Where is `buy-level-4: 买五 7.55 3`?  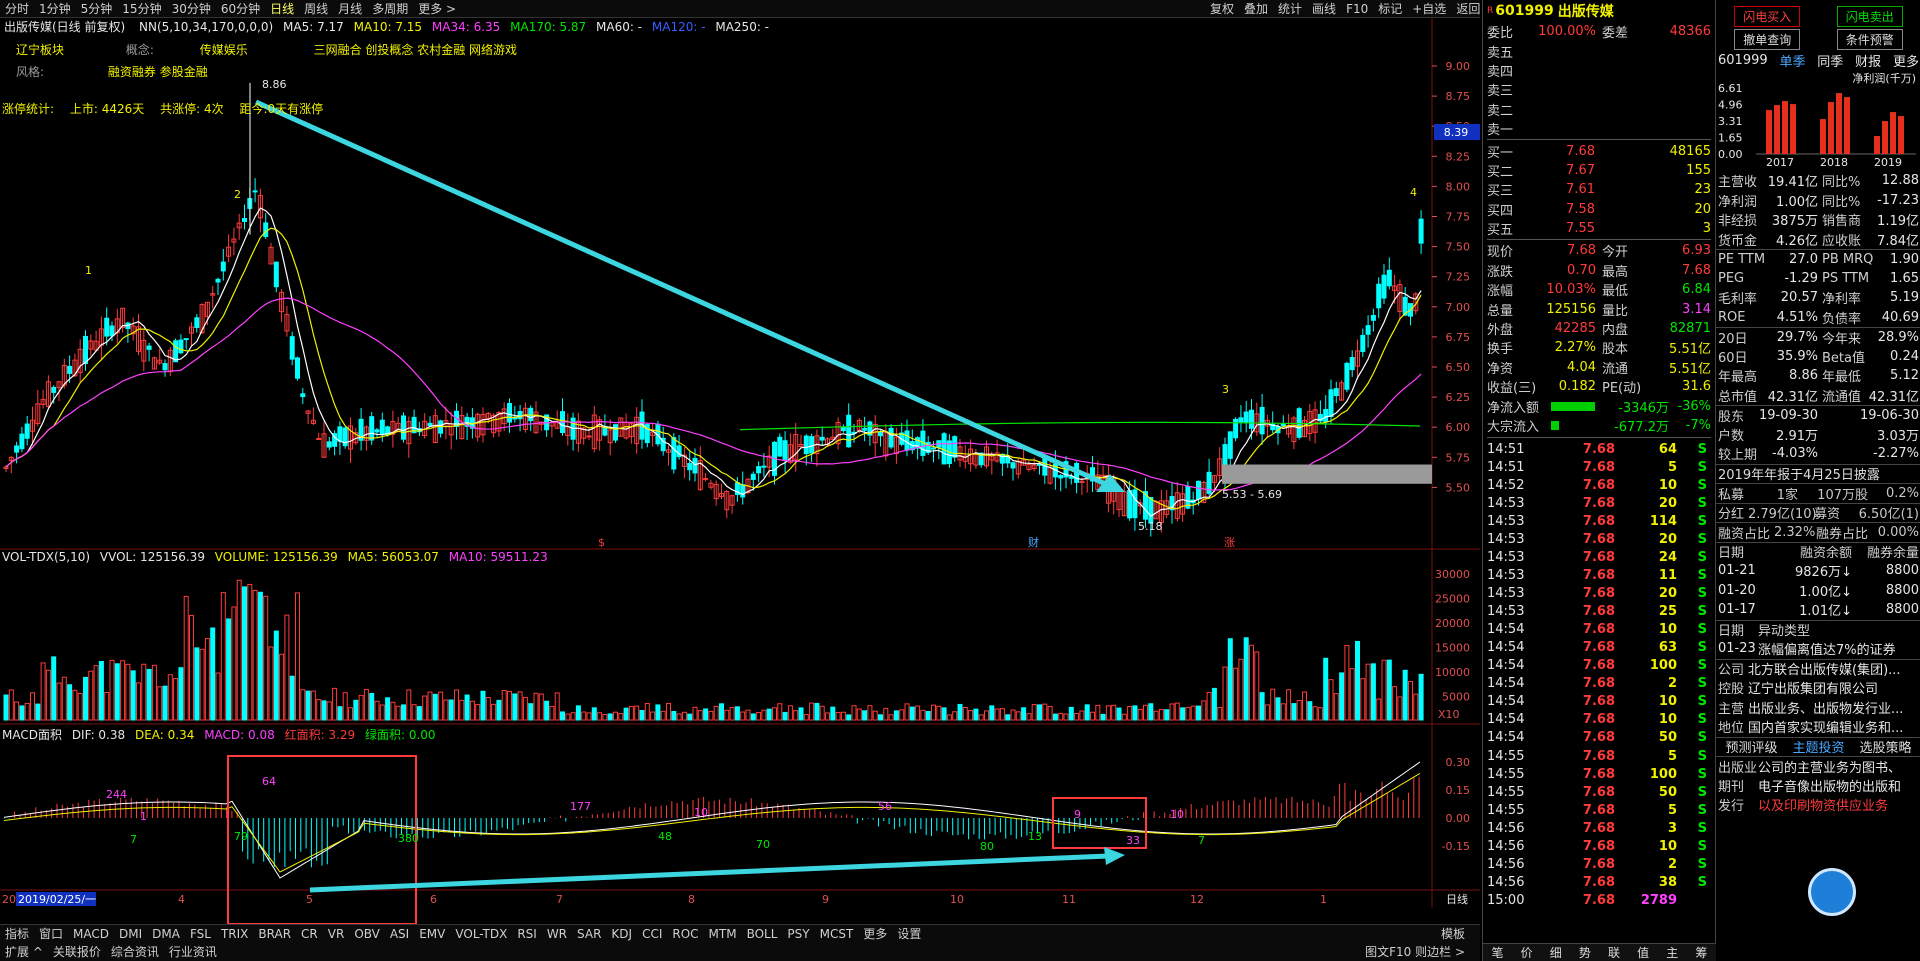 buy-level-4: 买五 7.55 3 is located at coordinates (1599, 228).